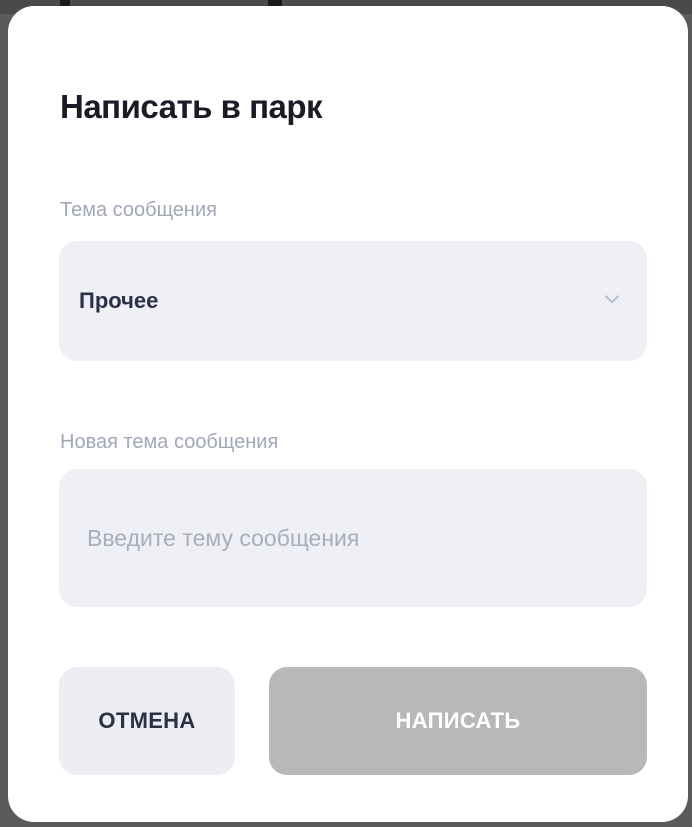  What do you see at coordinates (119, 300) in the screenshot?
I see `topic-selected-value: Прочее` at bounding box center [119, 300].